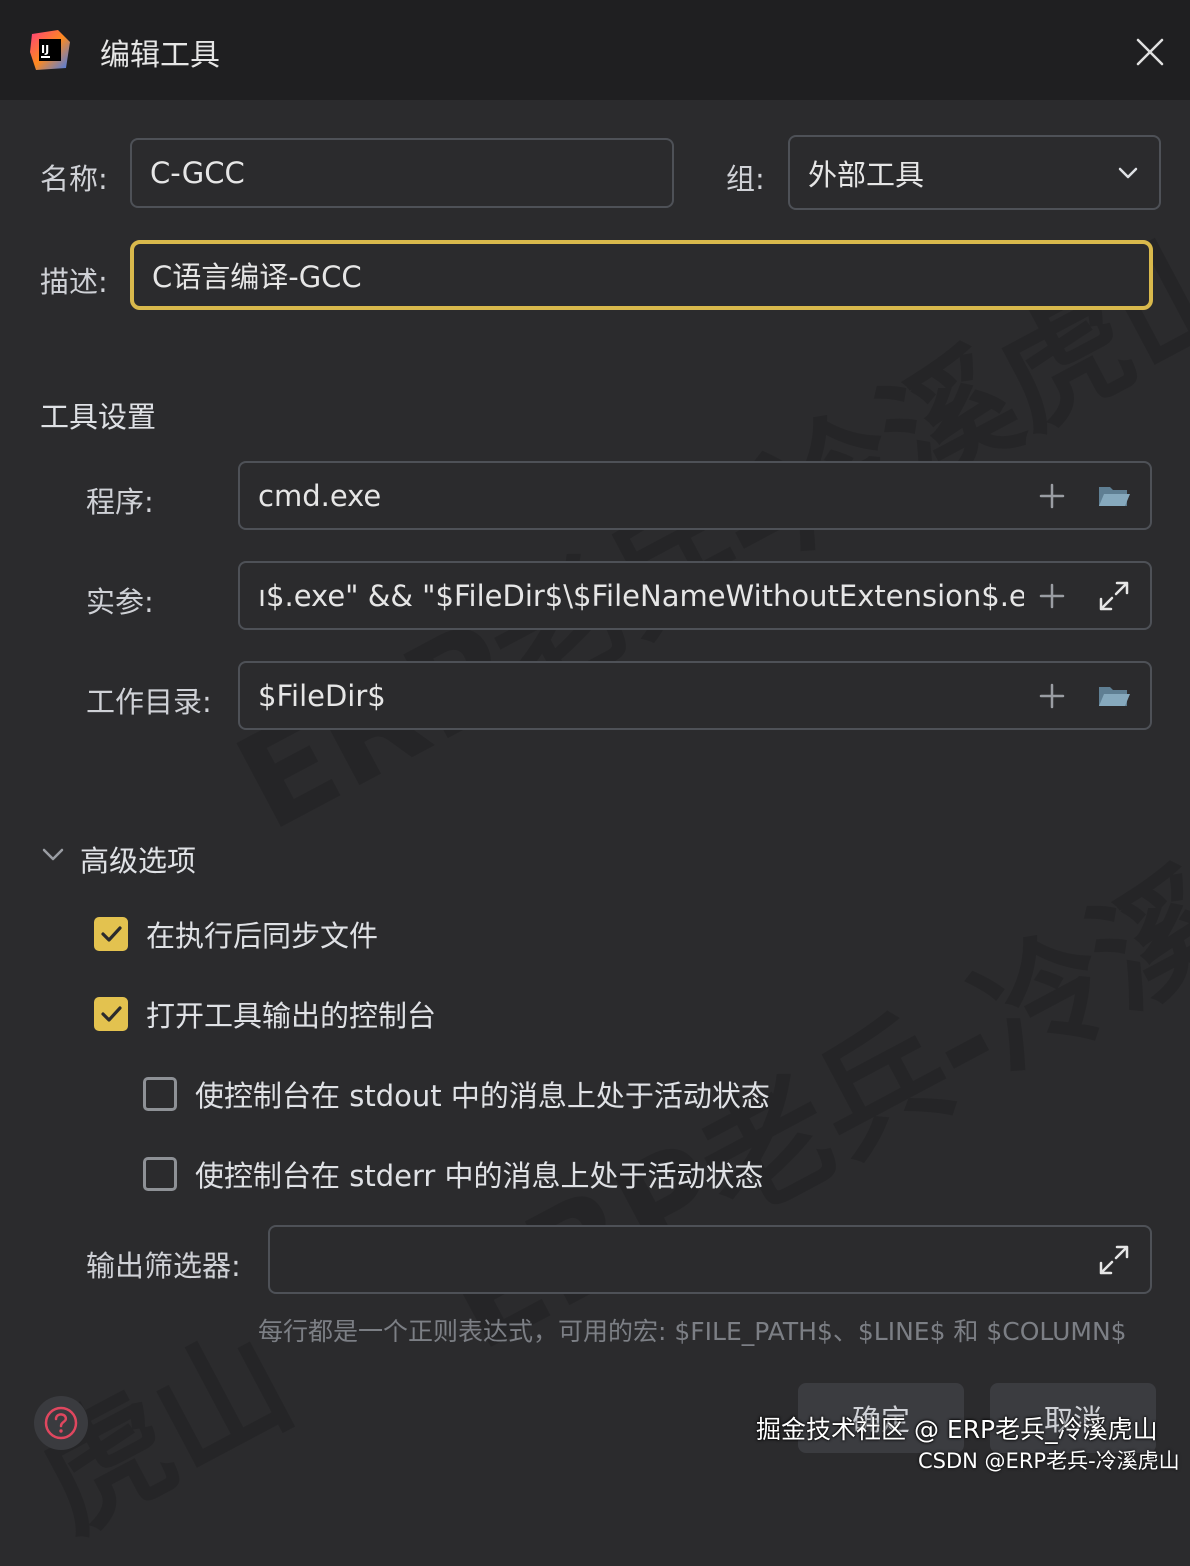 The image size is (1190, 1566). Describe the element at coordinates (50, 50) in the screenshot. I see `intellij-logo-icon: IJ` at that location.